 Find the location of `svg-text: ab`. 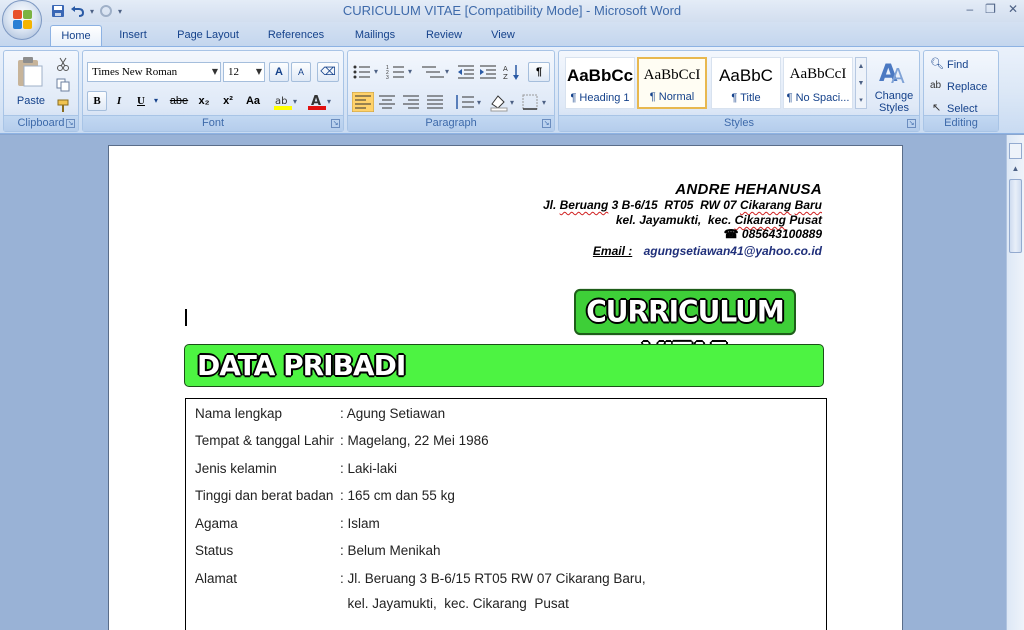

svg-text: ab is located at coordinates (281, 101).